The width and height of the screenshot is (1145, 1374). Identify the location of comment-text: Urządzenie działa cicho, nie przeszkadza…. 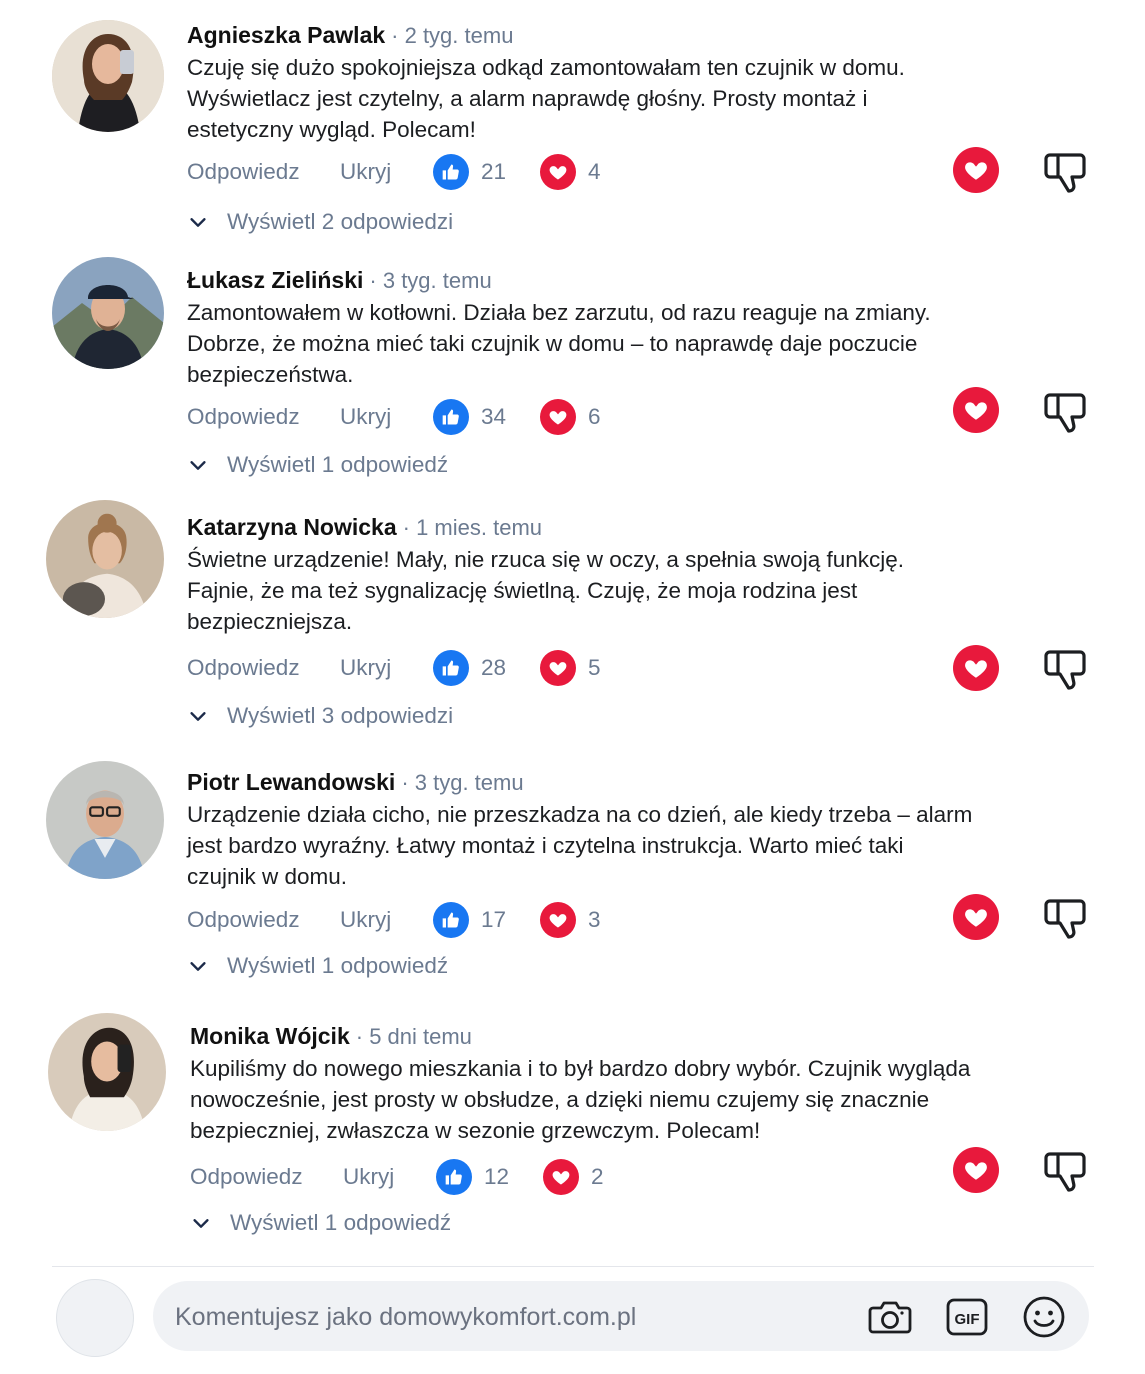
(580, 845).